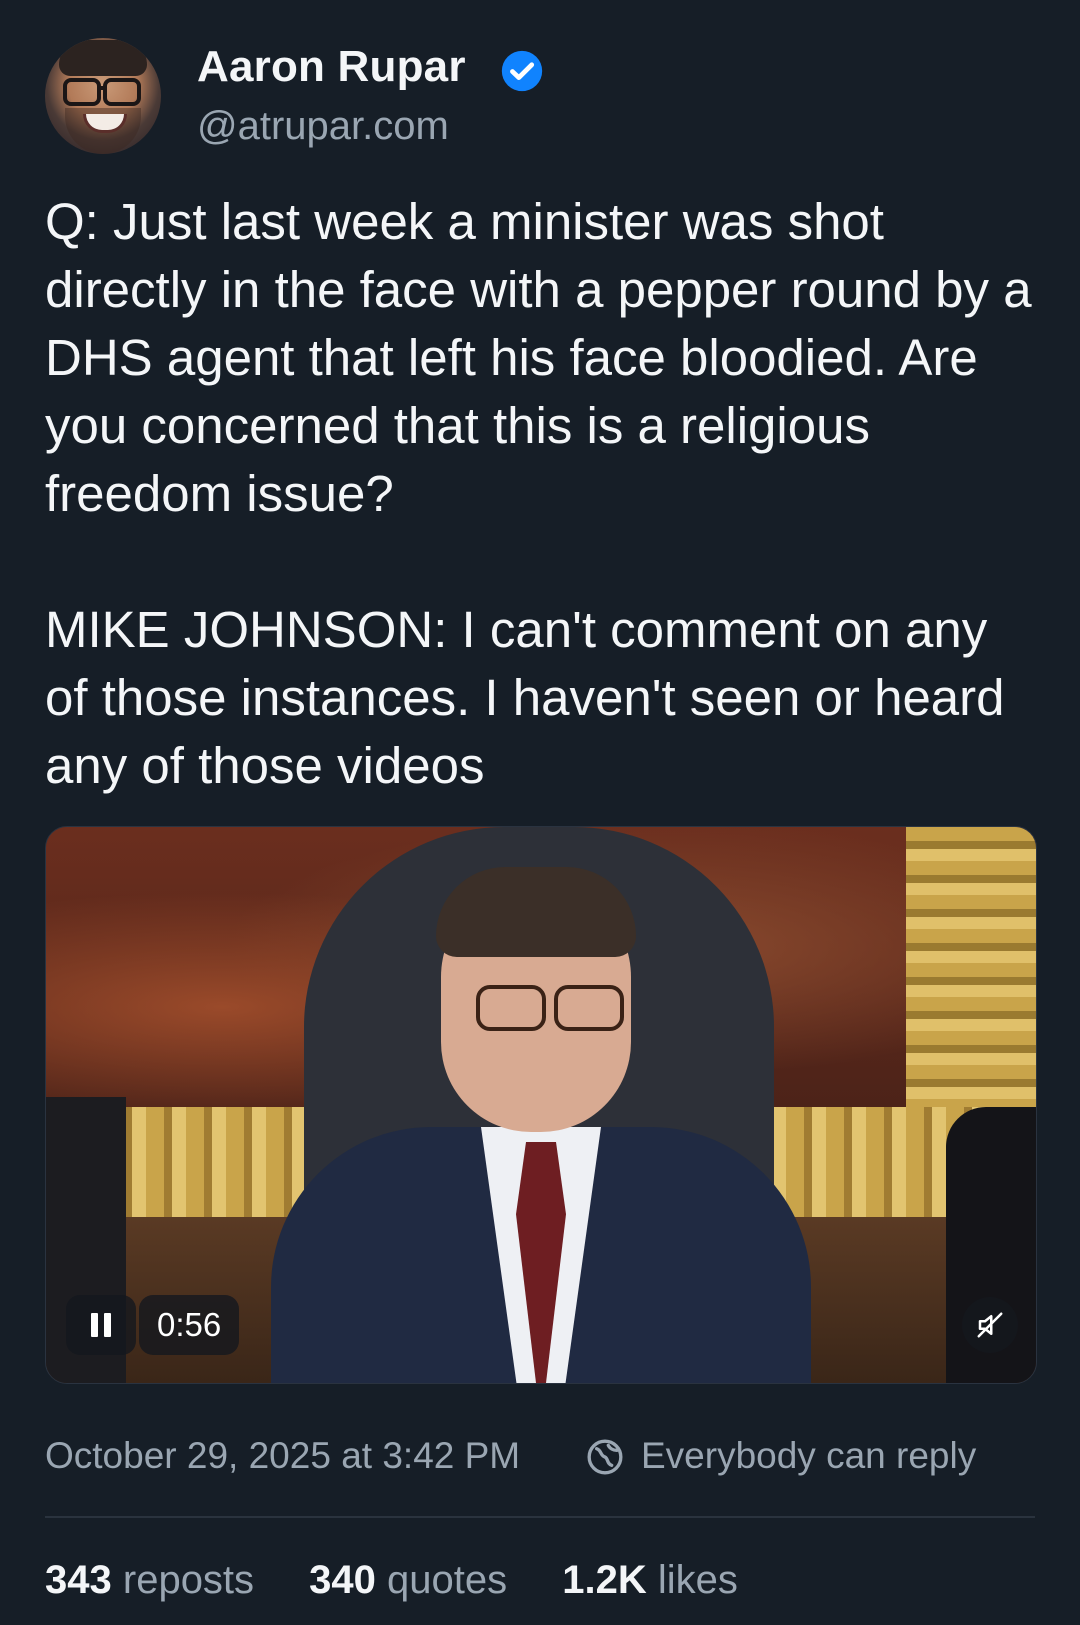  I want to click on muted-speaker-icon, so click(990, 1325).